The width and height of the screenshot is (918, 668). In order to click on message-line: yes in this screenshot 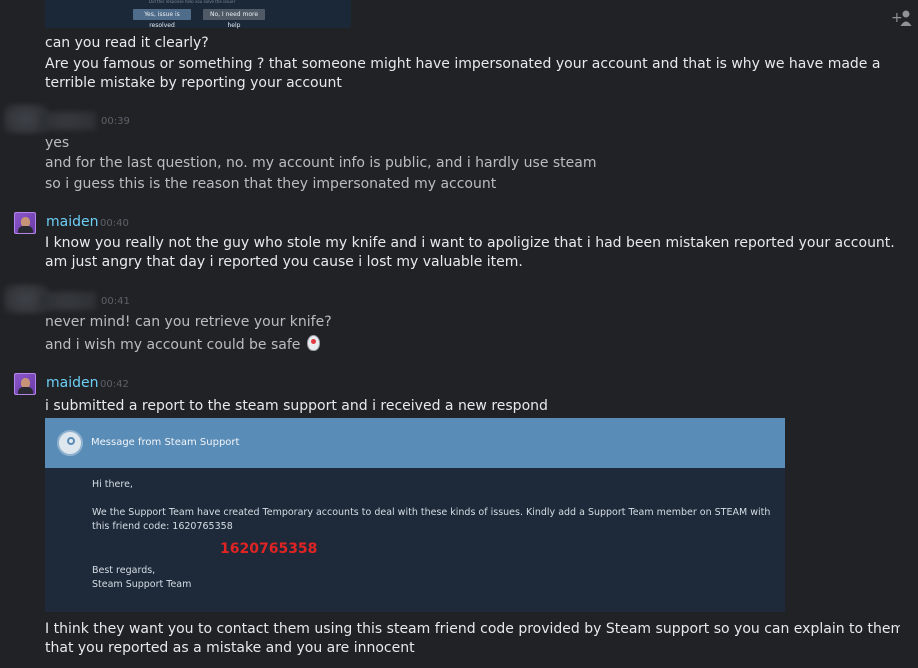, I will do `click(57, 143)`.